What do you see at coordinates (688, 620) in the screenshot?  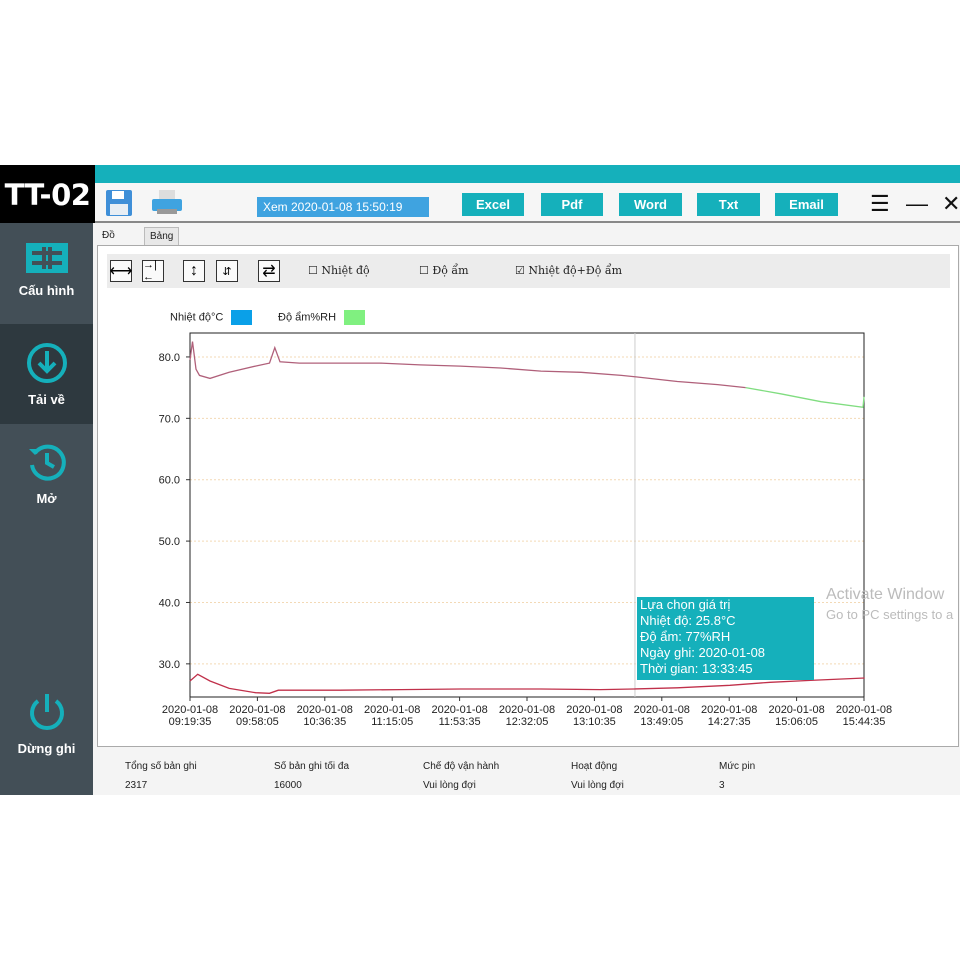 I see `tooltip-line: Nhiệt độ: 25.8°C` at bounding box center [688, 620].